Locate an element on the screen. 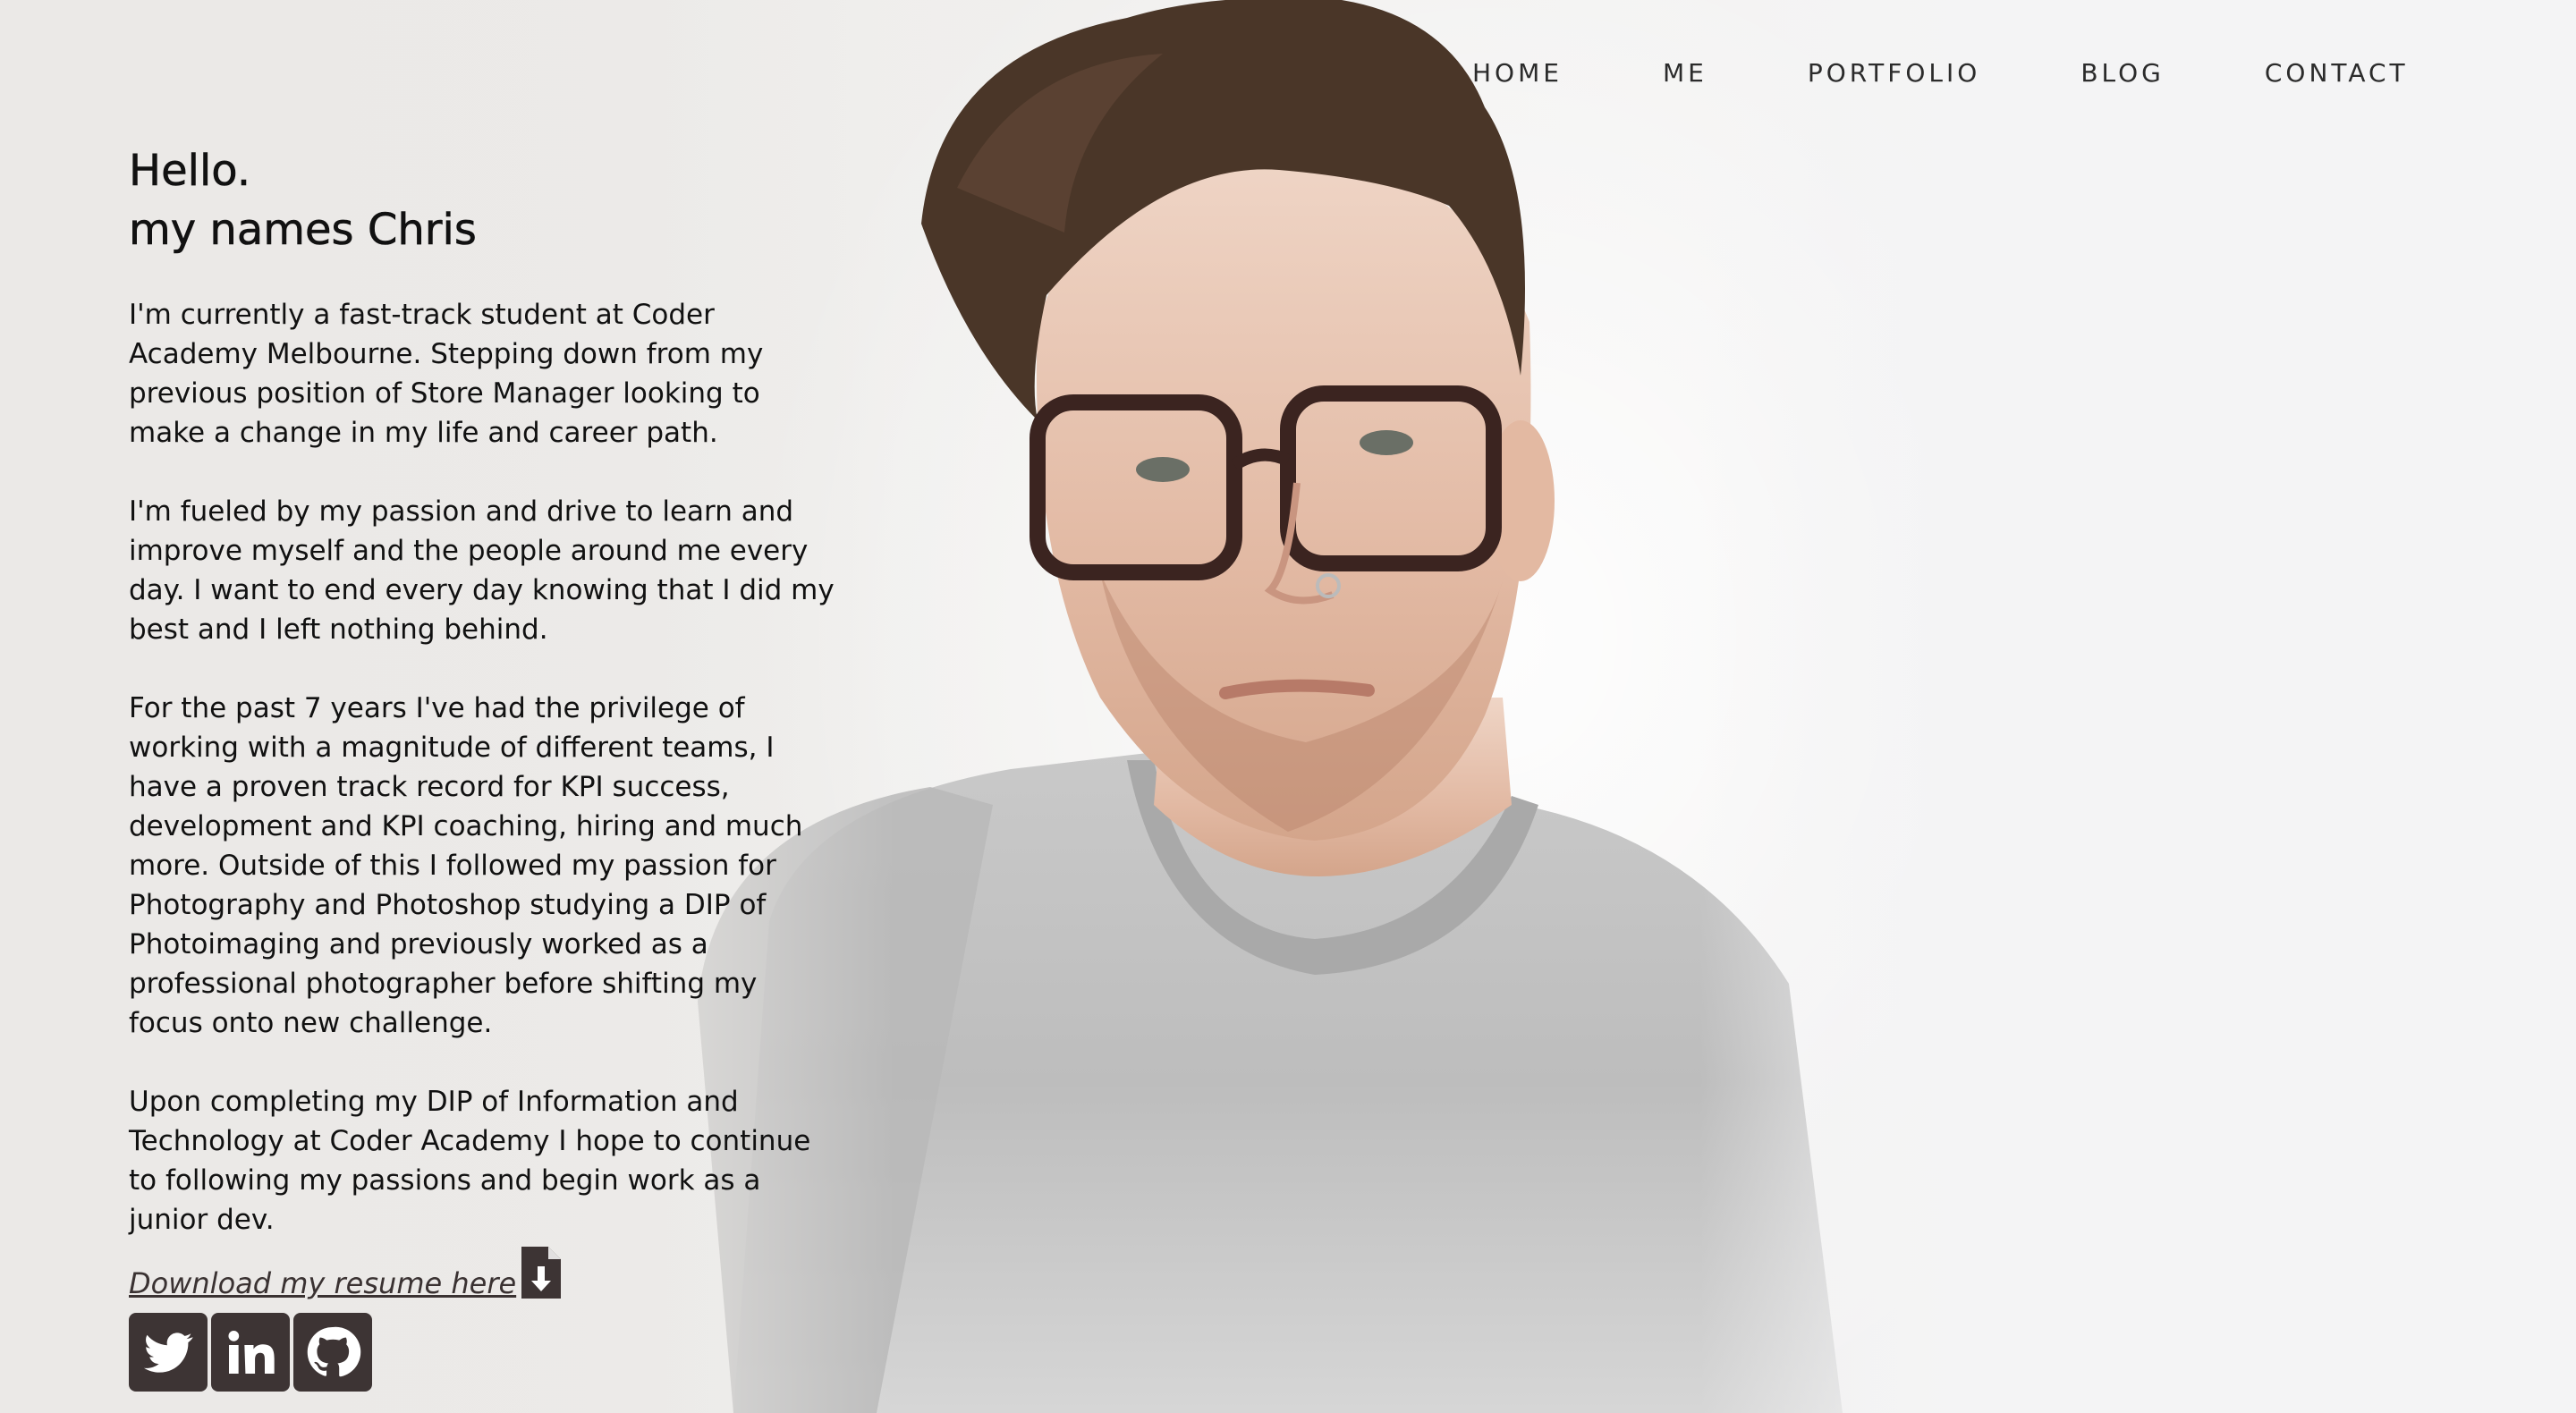  twitter-icon is located at coordinates (168, 1352).